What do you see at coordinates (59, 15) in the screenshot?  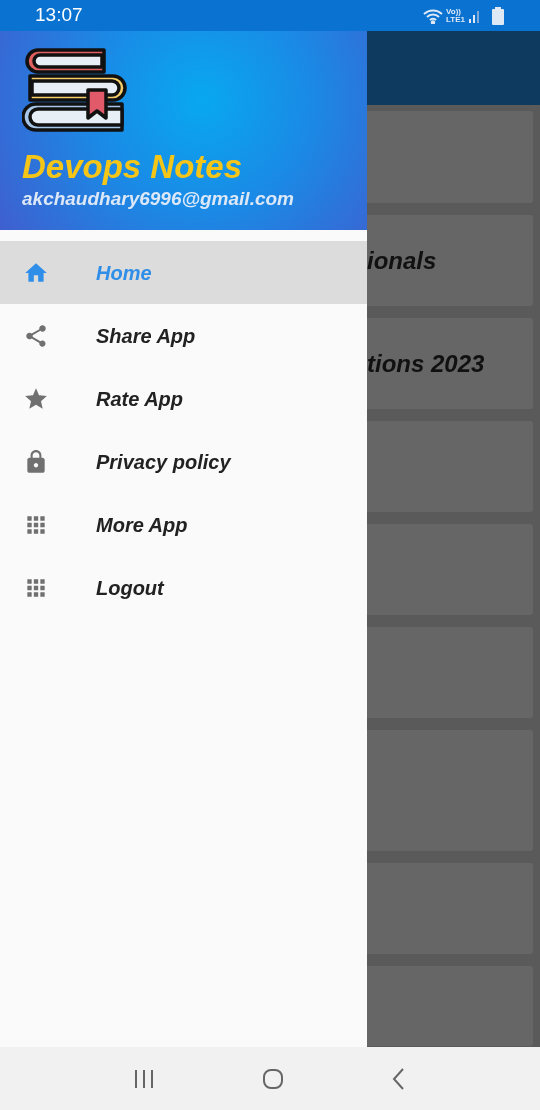 I see `status-time: 13:07` at bounding box center [59, 15].